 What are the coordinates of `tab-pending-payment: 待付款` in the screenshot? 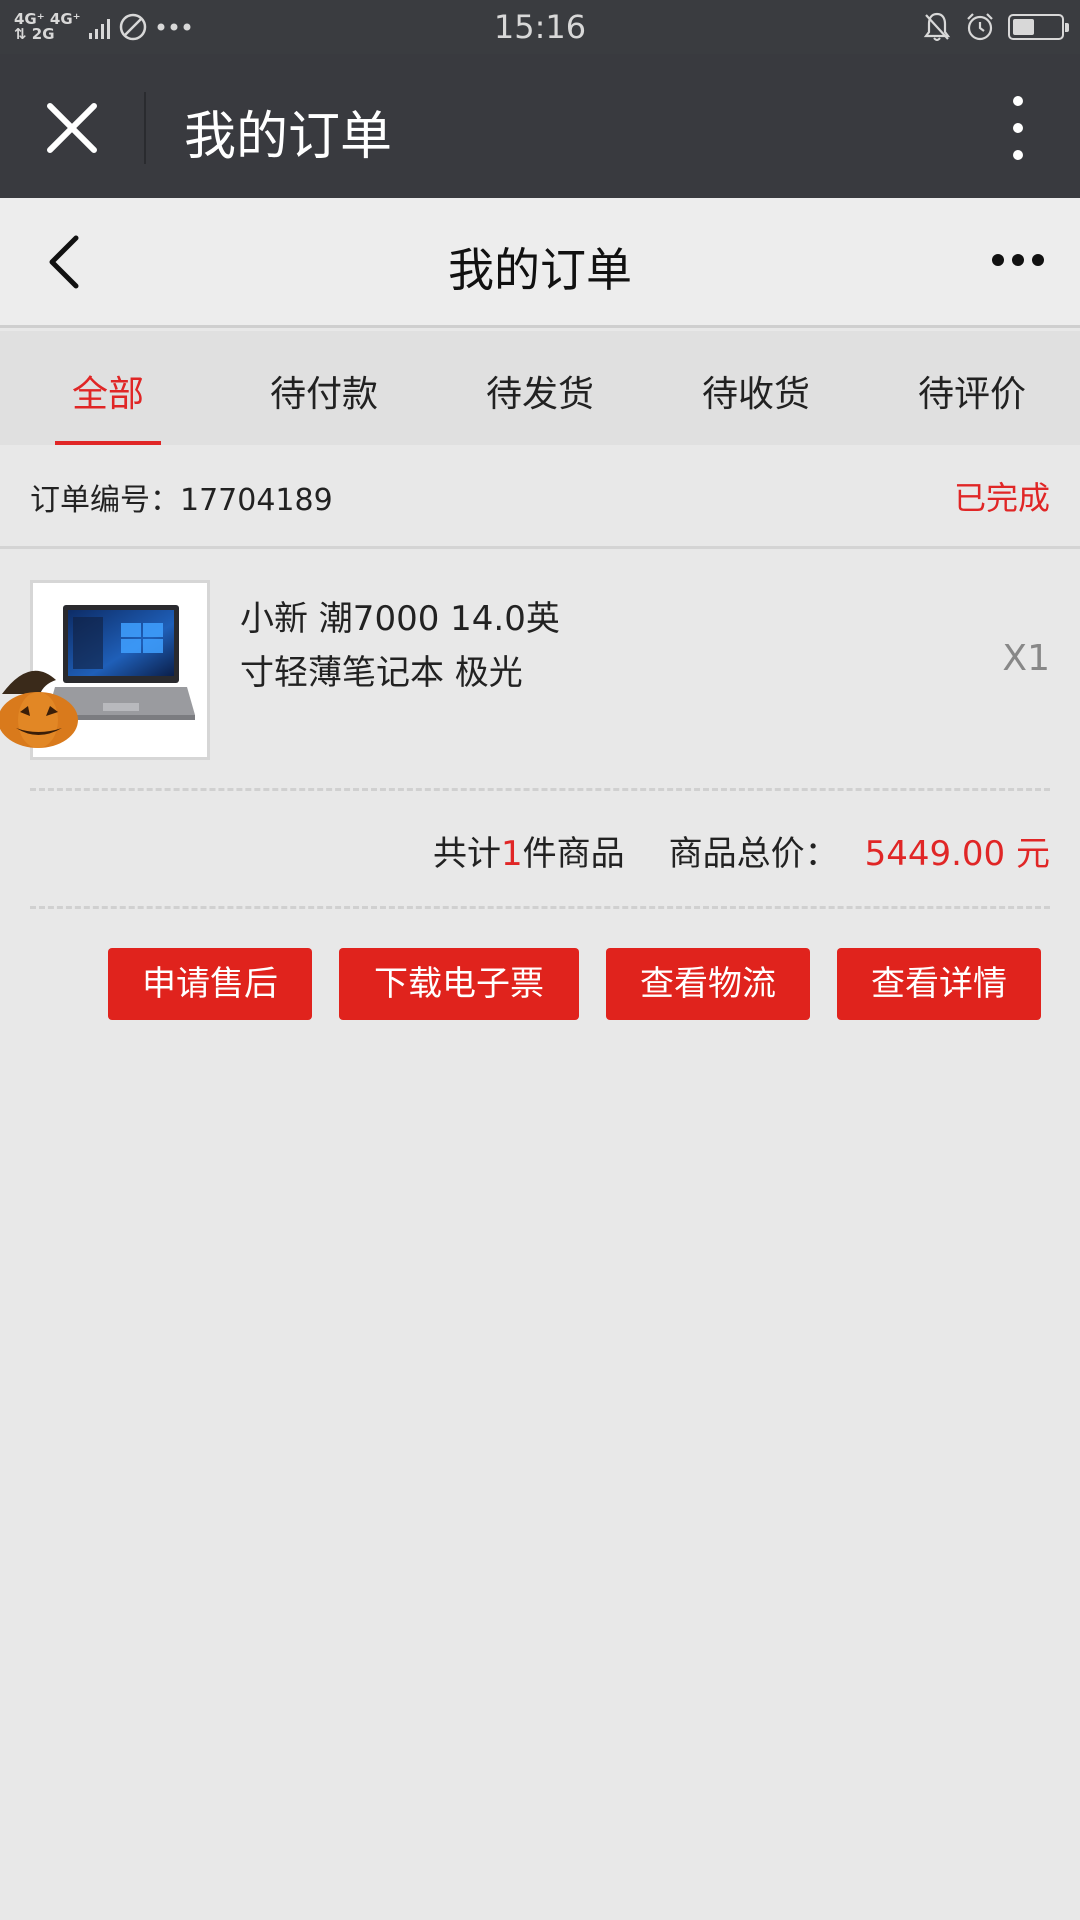 It's located at (324, 388).